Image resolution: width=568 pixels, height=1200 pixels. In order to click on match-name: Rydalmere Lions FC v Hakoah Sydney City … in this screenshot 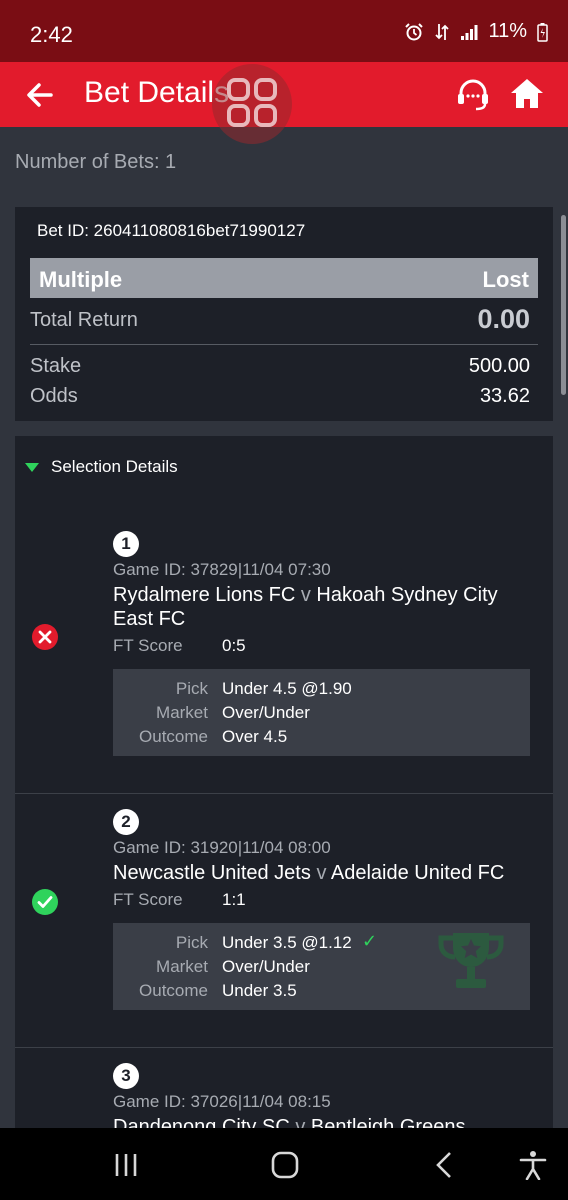, I will do `click(323, 607)`.